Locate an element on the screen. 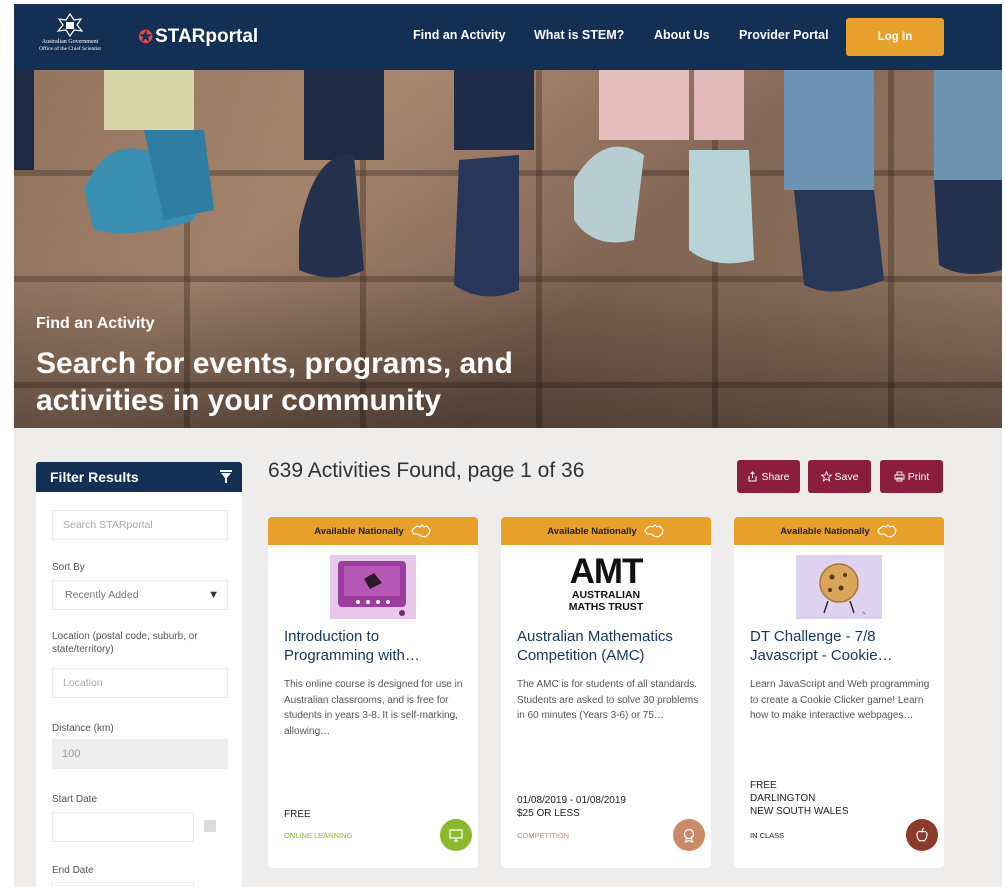  login-button: Log In is located at coordinates (895, 37).